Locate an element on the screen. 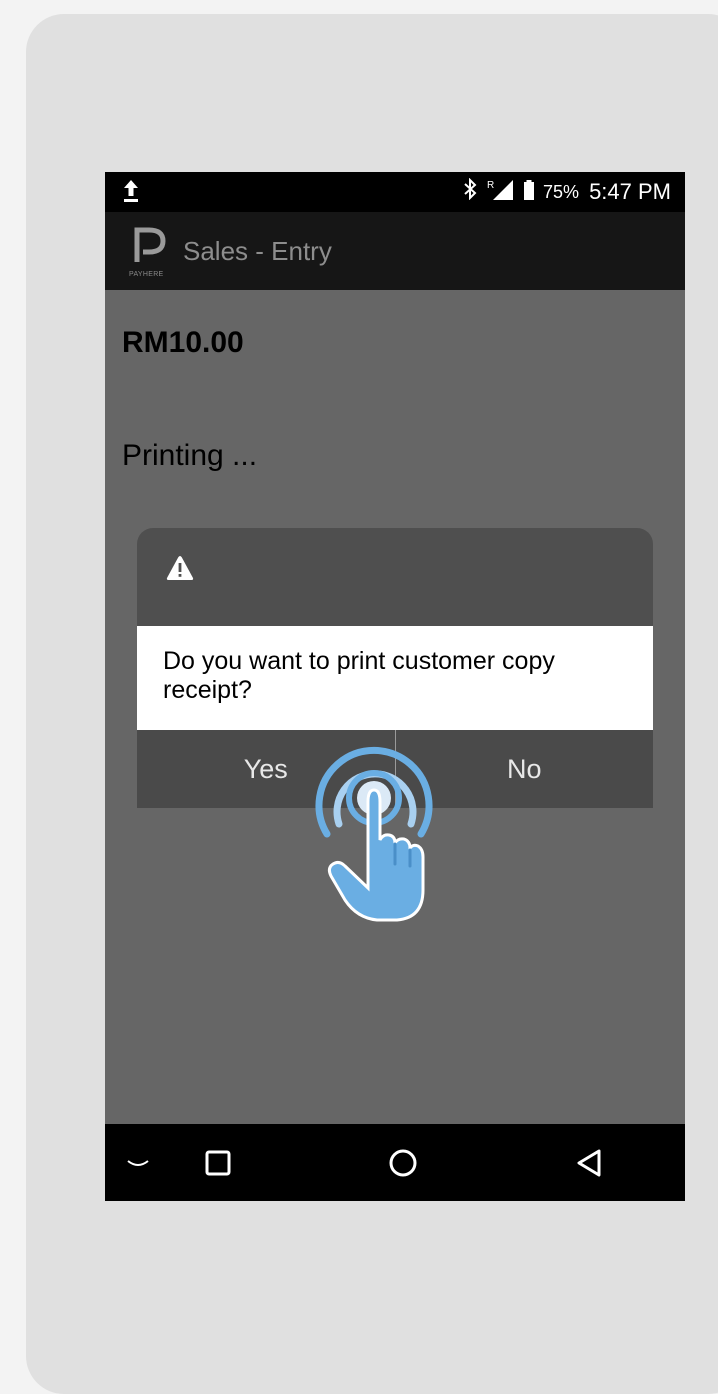 This screenshot has width=718, height=1394. warning-icon is located at coordinates (180, 570).